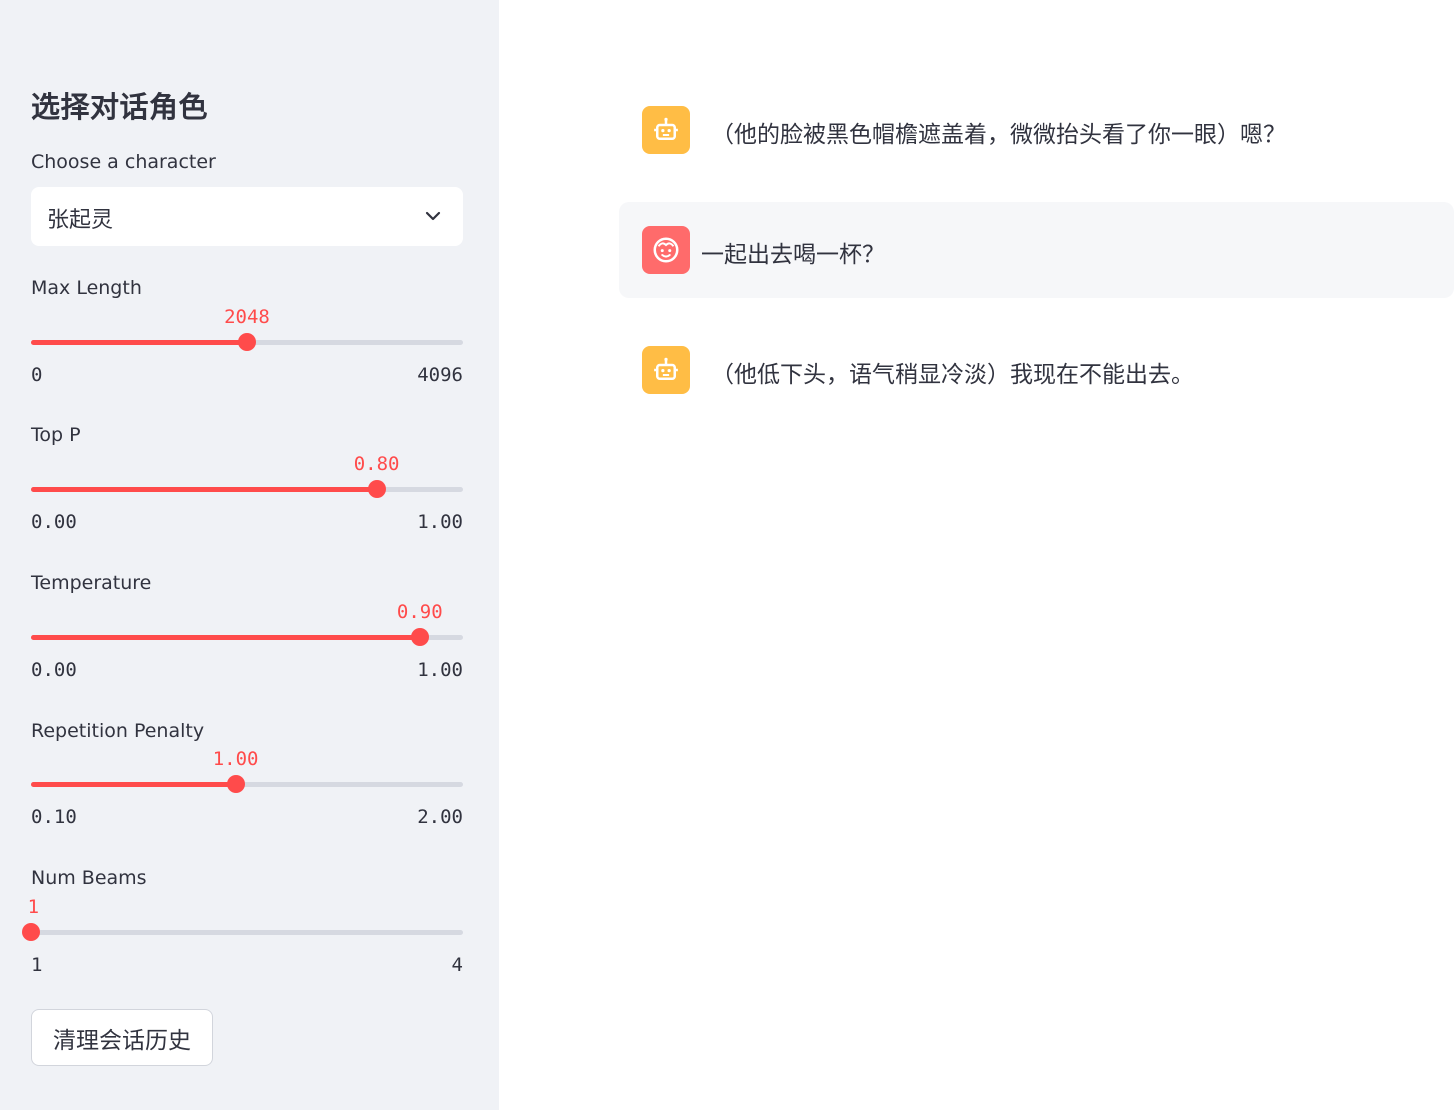  Describe the element at coordinates (433, 216) in the screenshot. I see `chevron-down-icon` at that location.